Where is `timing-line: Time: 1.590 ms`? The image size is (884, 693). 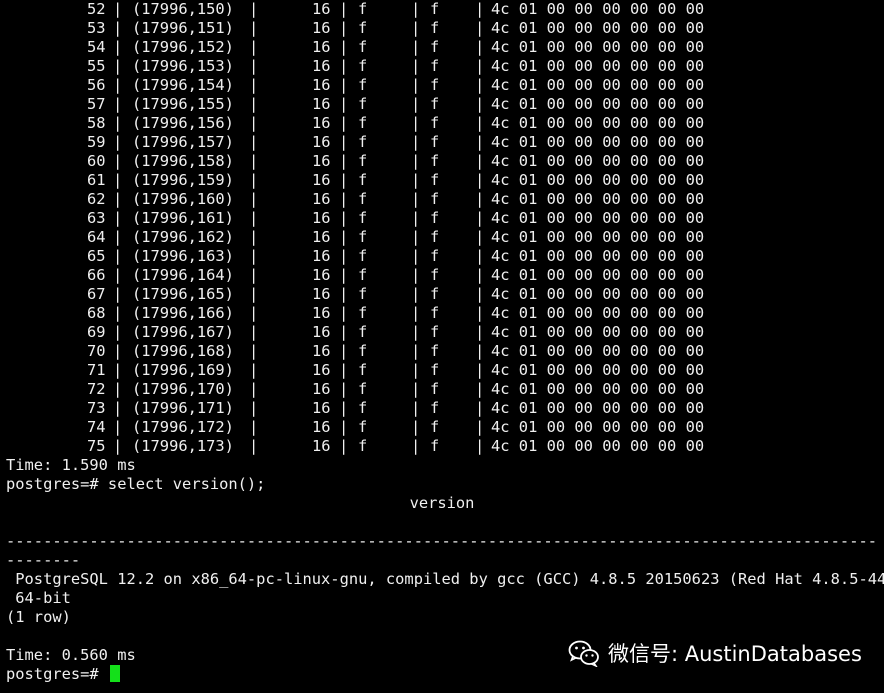
timing-line: Time: 1.590 ms is located at coordinates (71, 465).